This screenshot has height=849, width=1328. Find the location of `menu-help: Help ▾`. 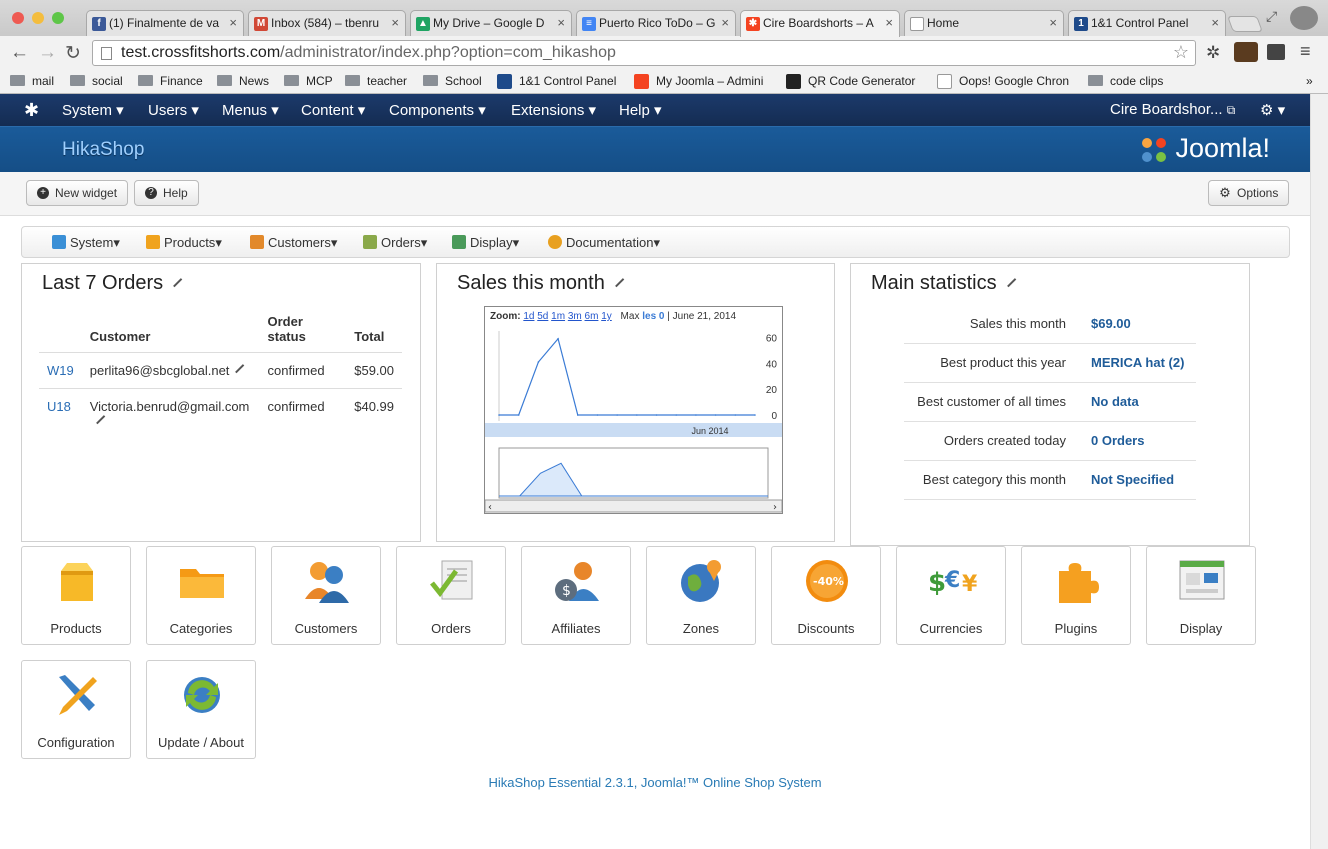

menu-help: Help ▾ is located at coordinates (640, 110).